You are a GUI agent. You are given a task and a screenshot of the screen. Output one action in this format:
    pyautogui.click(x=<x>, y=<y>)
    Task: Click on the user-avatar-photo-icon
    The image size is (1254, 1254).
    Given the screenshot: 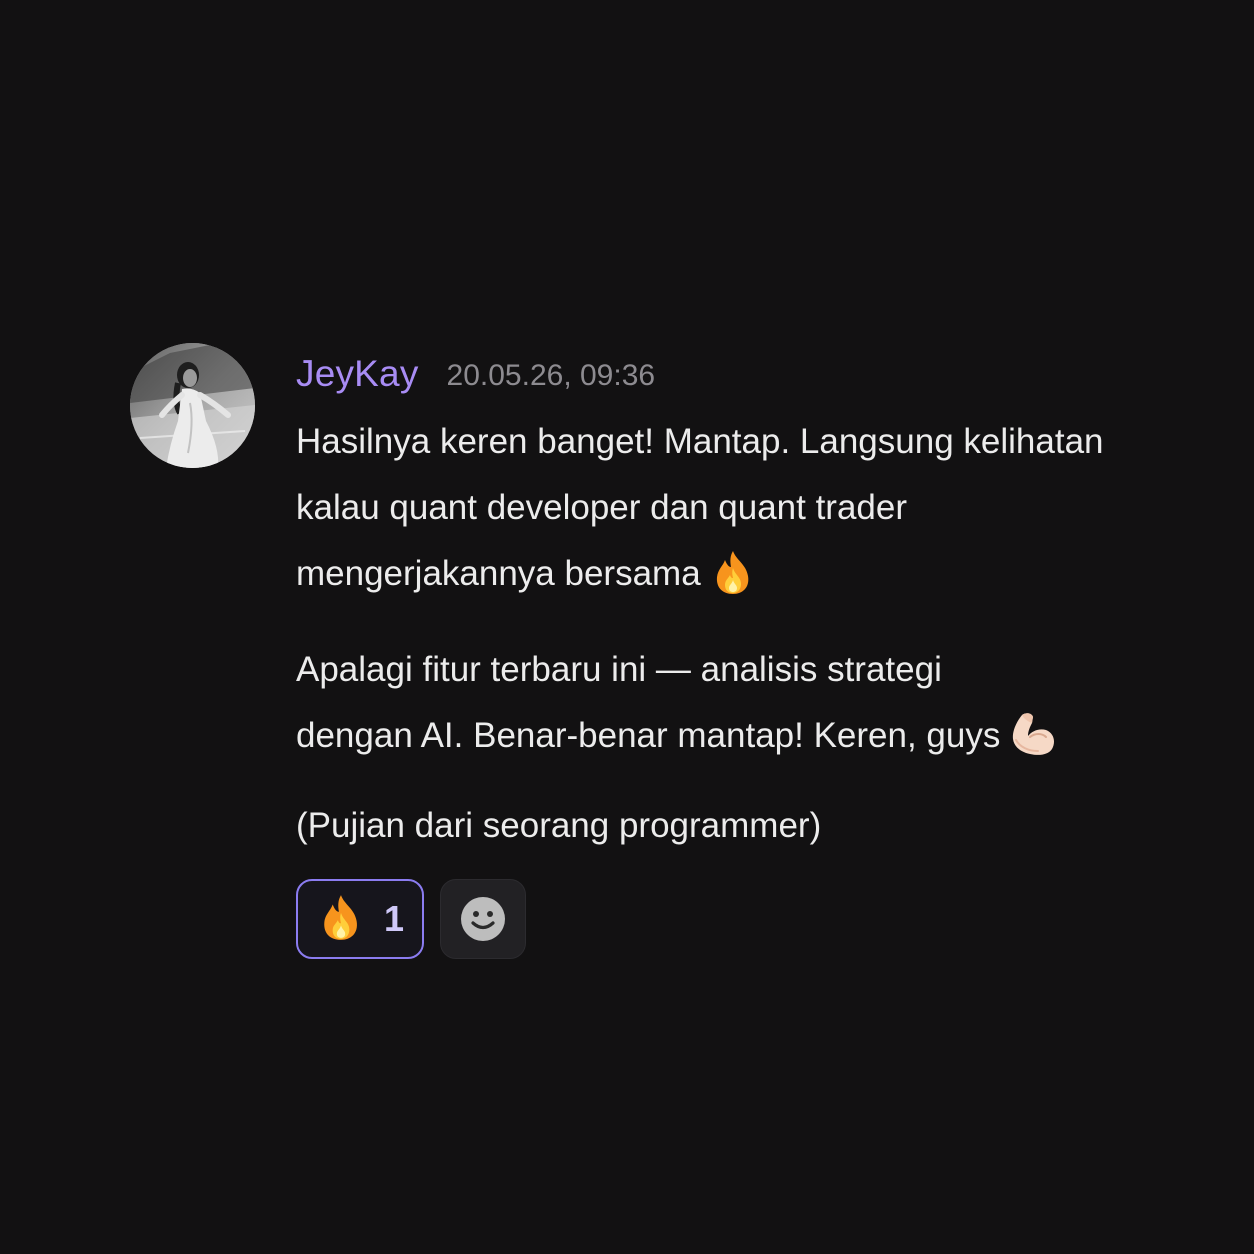 What is the action you would take?
    pyautogui.click(x=192, y=405)
    